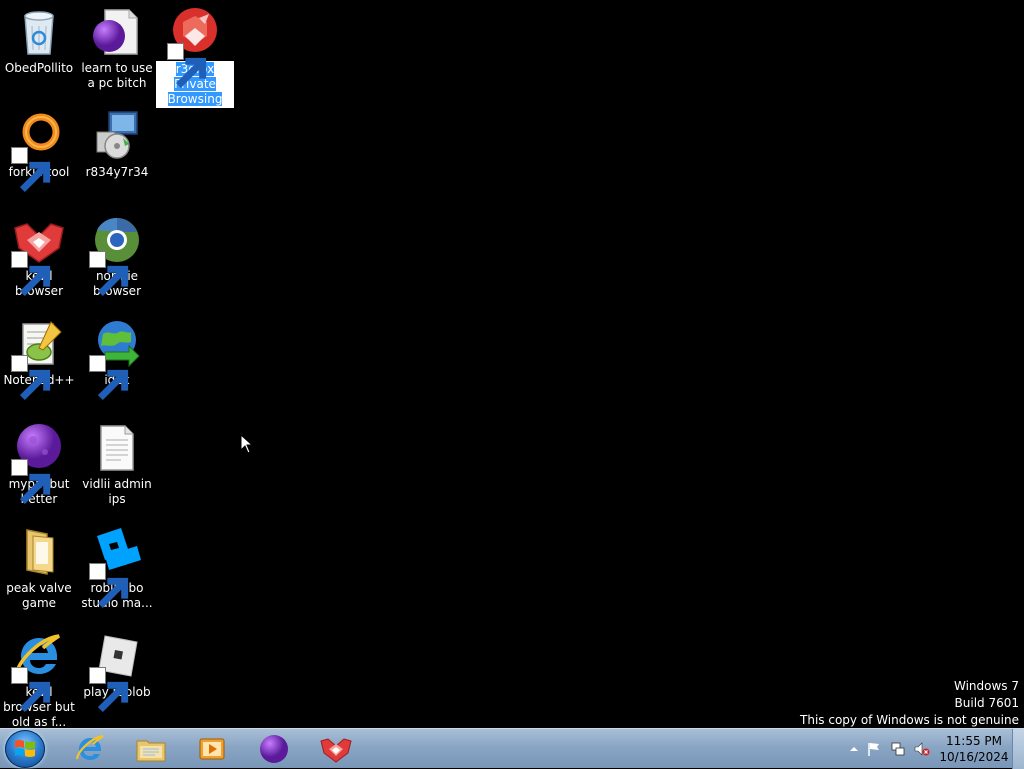 The width and height of the screenshot is (1024, 769). Describe the element at coordinates (117, 136) in the screenshot. I see `installer-icon` at that location.